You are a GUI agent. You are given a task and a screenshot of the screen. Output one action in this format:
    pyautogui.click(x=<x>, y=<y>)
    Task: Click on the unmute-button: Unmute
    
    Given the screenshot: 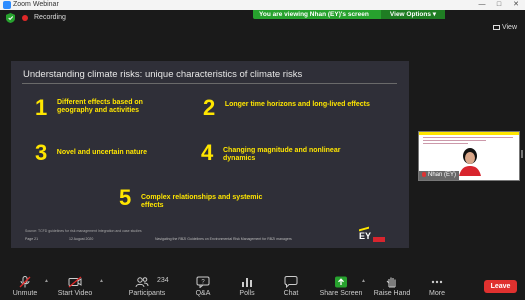 What is the action you would take?
    pyautogui.click(x=25, y=286)
    